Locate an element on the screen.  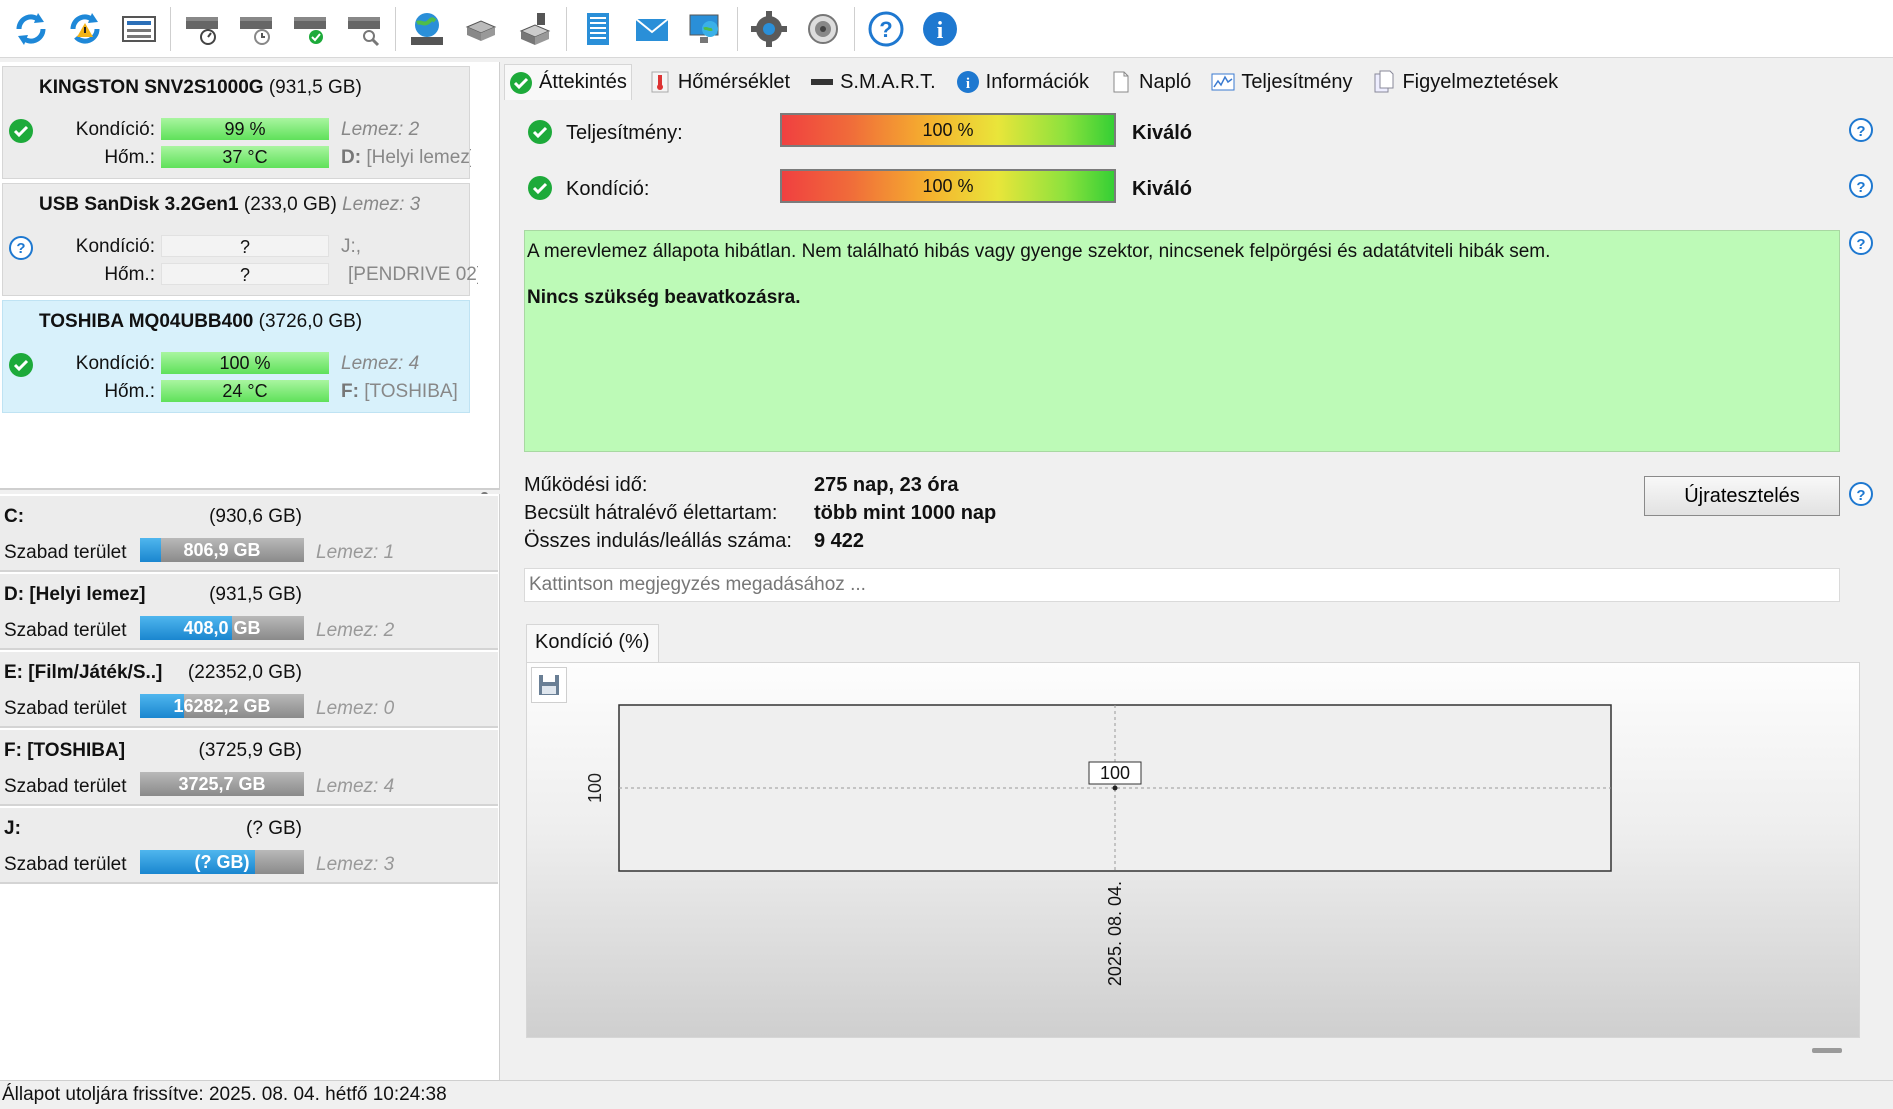
condition-rating: Kiváló is located at coordinates (1162, 189).